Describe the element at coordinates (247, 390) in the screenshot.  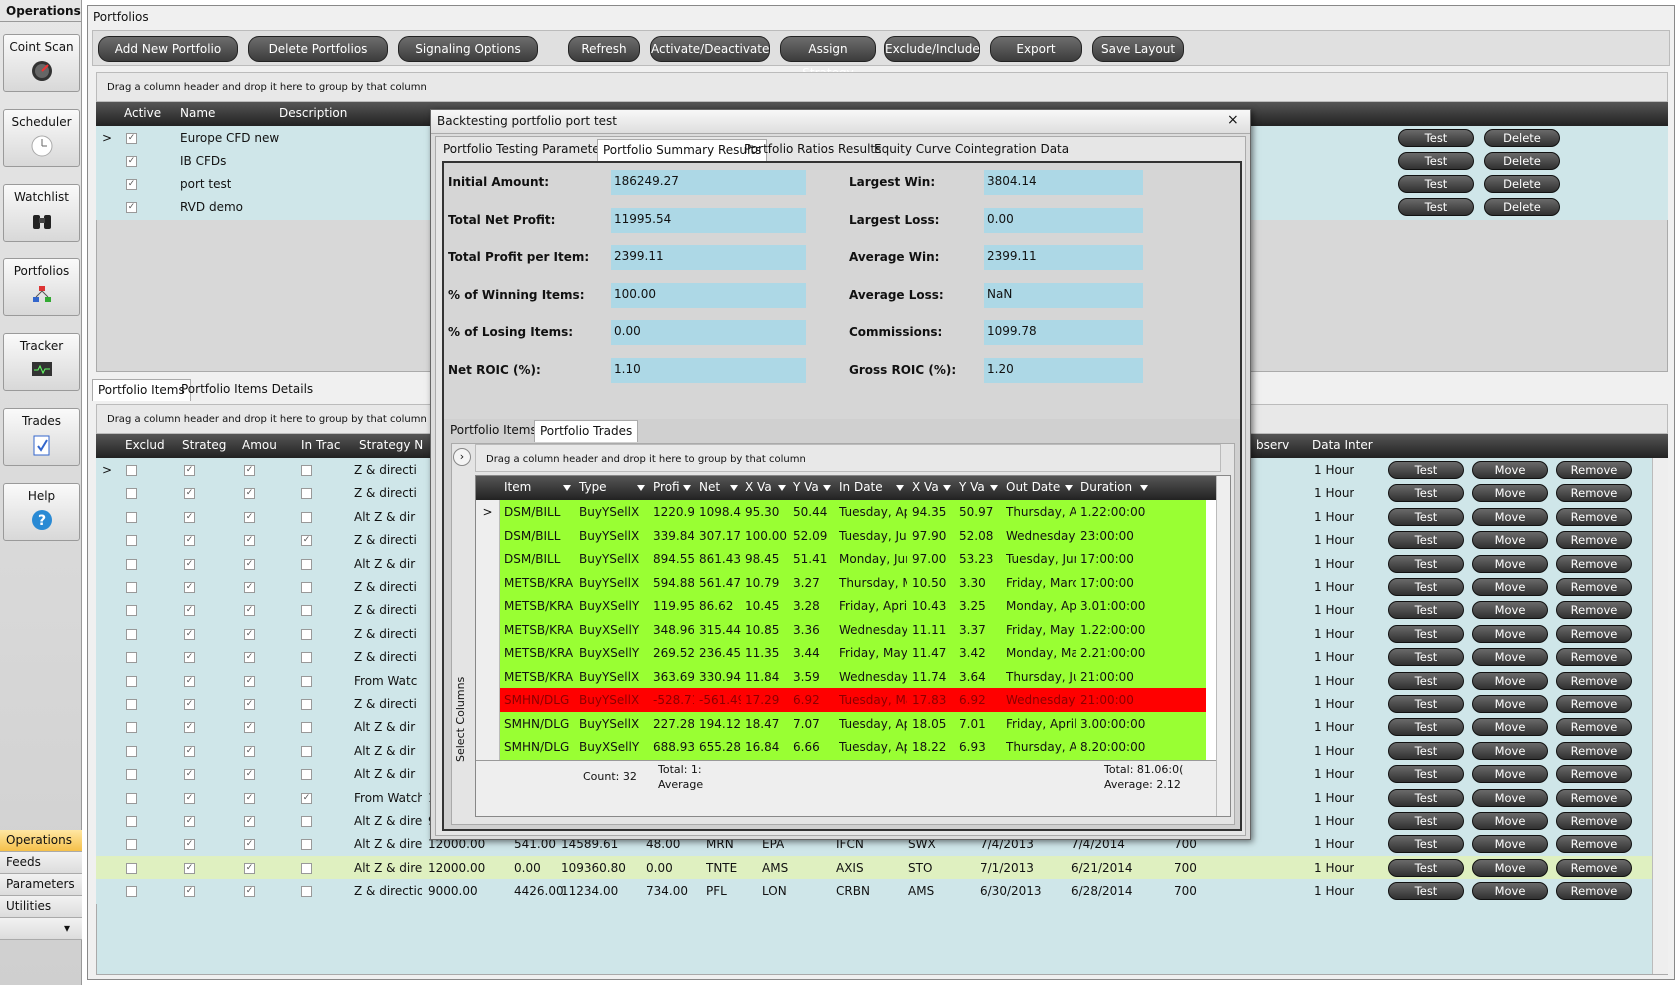
I see `tab-portfolio-items-details: Portfolio Items Details` at that location.